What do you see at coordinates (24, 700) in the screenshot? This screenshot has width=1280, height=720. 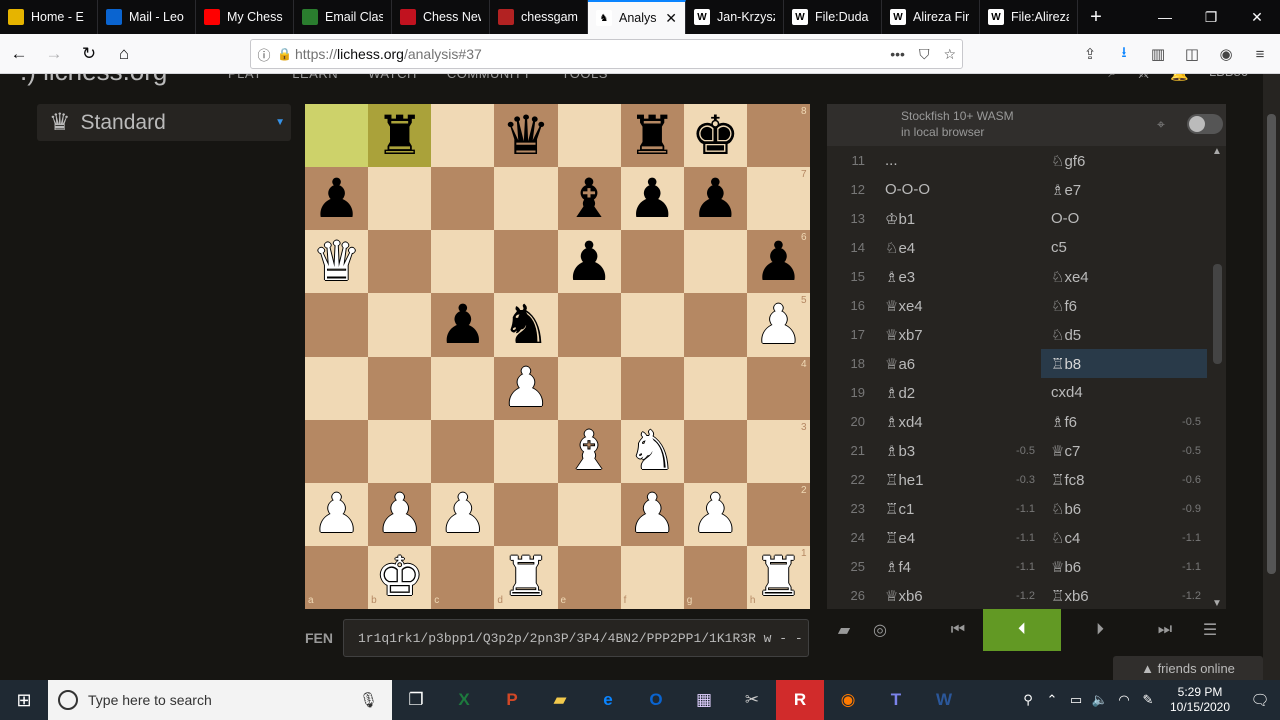 I see `windows-start-icon: ⊞` at bounding box center [24, 700].